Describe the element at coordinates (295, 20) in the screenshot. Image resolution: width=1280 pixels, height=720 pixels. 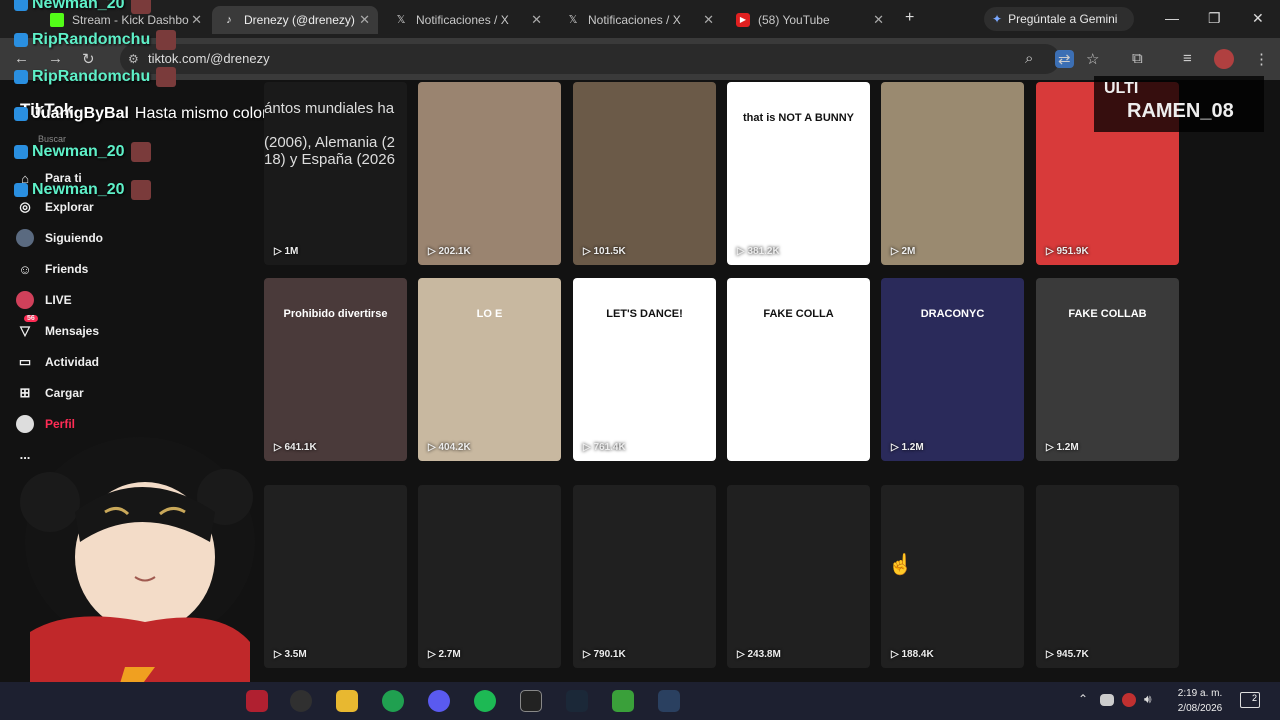
I see `tab-tiktok: ♪ Drenezy (@drenezy) ✕` at that location.